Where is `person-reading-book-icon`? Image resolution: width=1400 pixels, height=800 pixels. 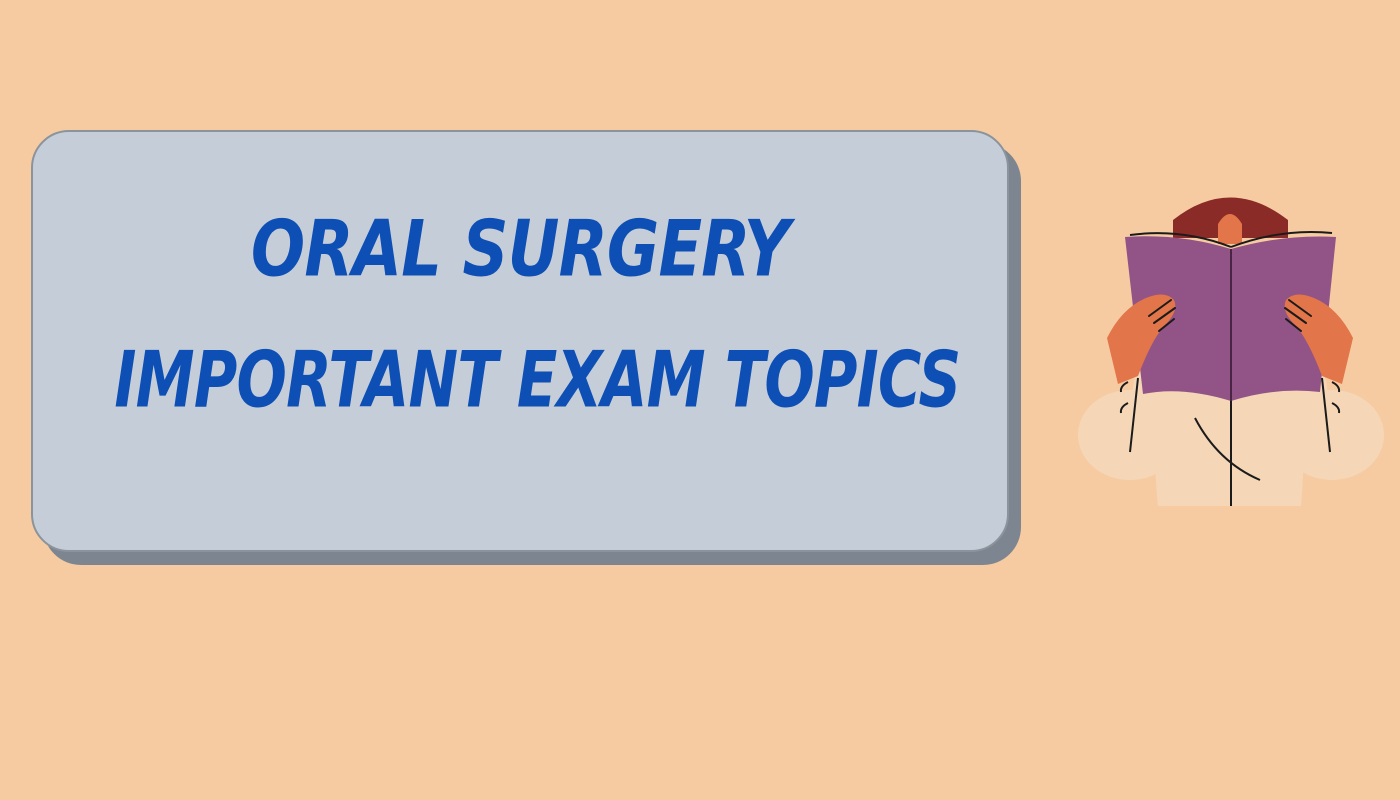
person-reading-book-icon is located at coordinates (1231, 351).